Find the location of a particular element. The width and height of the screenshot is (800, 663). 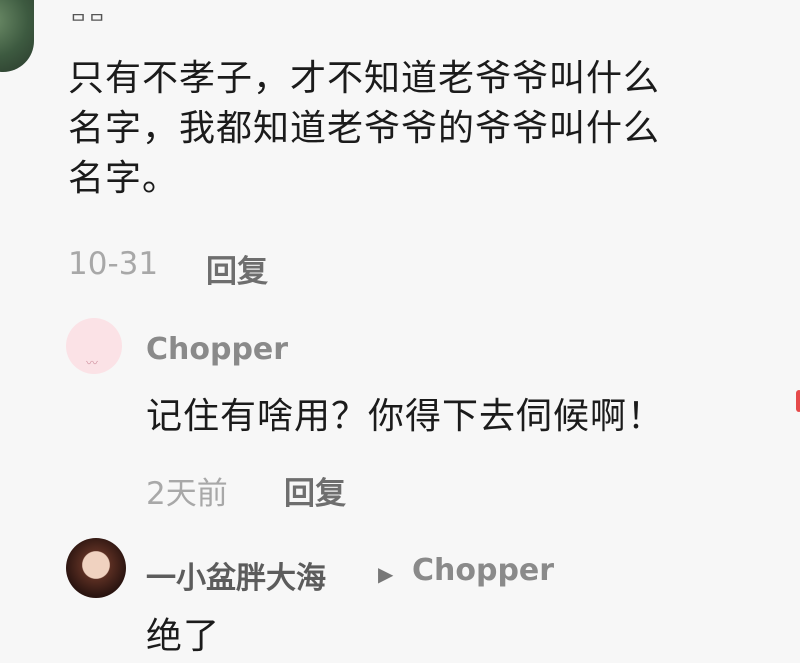

reply-to-username: Chopper is located at coordinates (483, 570).